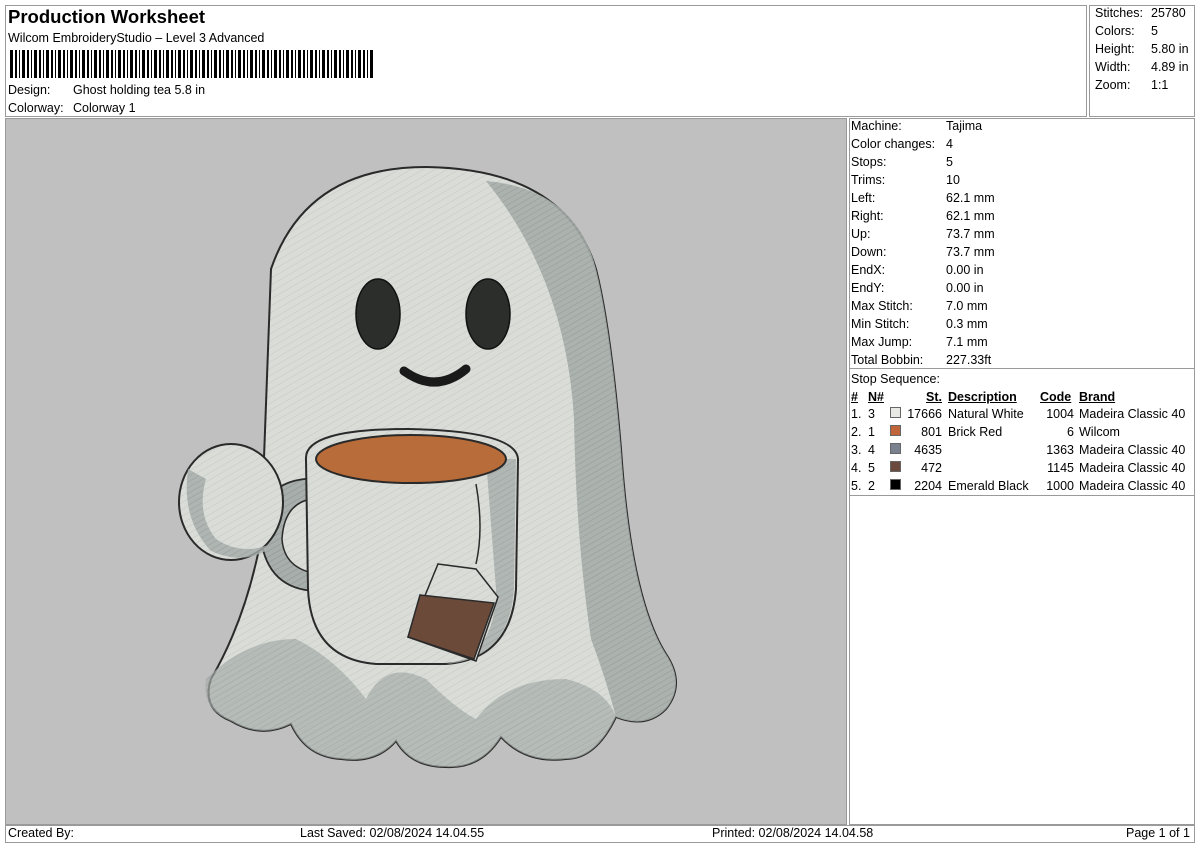 This screenshot has height=848, width=1200. What do you see at coordinates (876, 126) in the screenshot?
I see `machine-label: Machine:` at bounding box center [876, 126].